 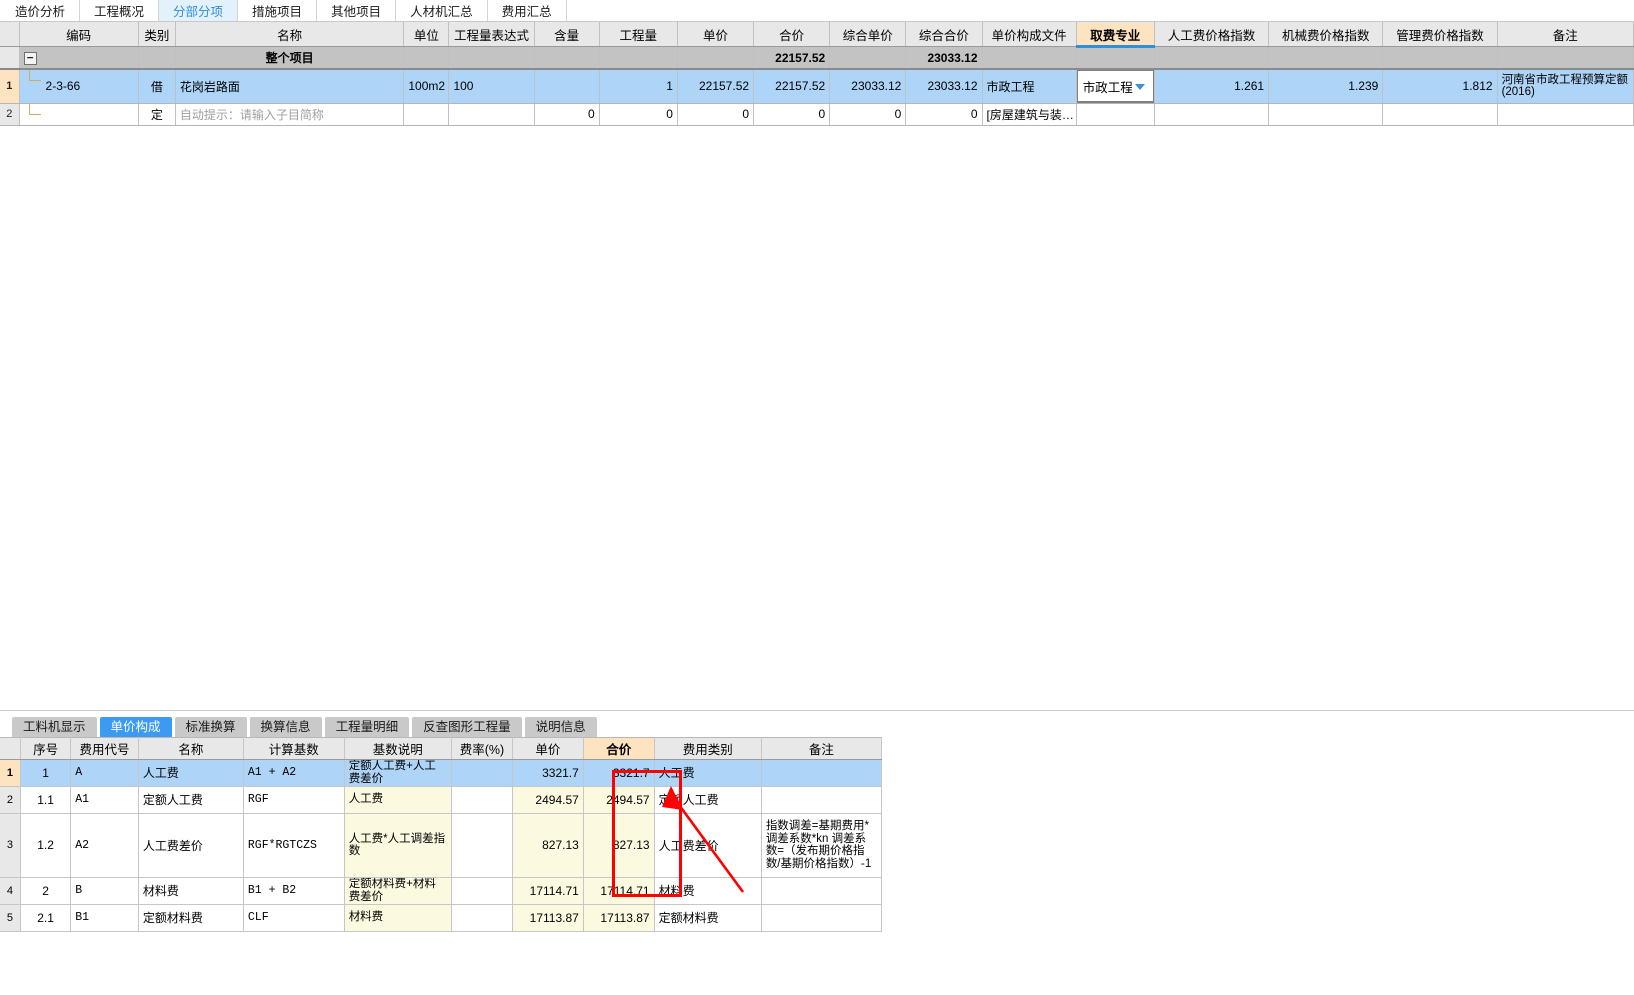 What do you see at coordinates (46, 845) in the screenshot?
I see `cell-xuhao: 1.2` at bounding box center [46, 845].